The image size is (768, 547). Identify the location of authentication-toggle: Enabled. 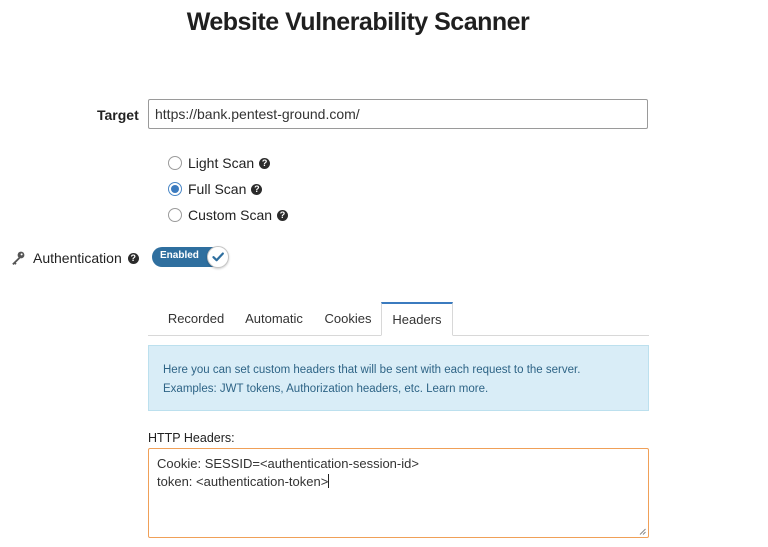
(190, 257).